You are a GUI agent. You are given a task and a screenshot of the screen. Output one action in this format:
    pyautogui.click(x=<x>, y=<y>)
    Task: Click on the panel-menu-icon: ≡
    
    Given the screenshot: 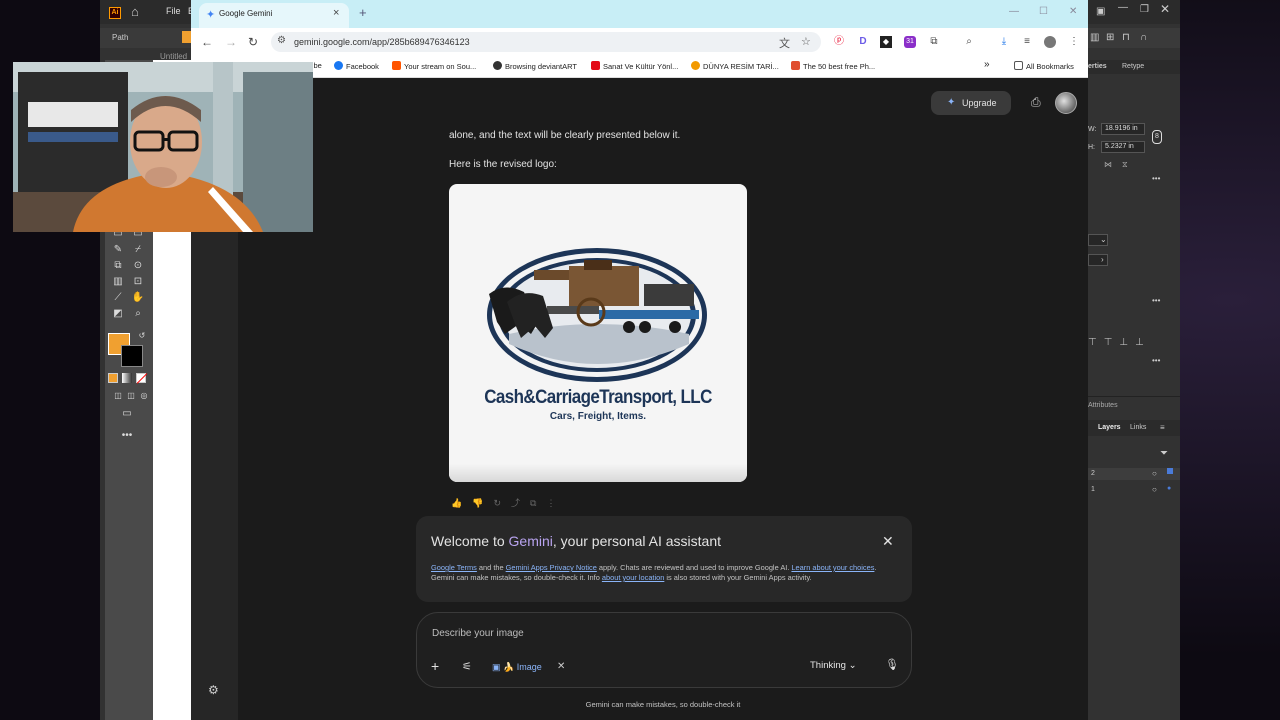 What is the action you would take?
    pyautogui.click(x=1162, y=427)
    